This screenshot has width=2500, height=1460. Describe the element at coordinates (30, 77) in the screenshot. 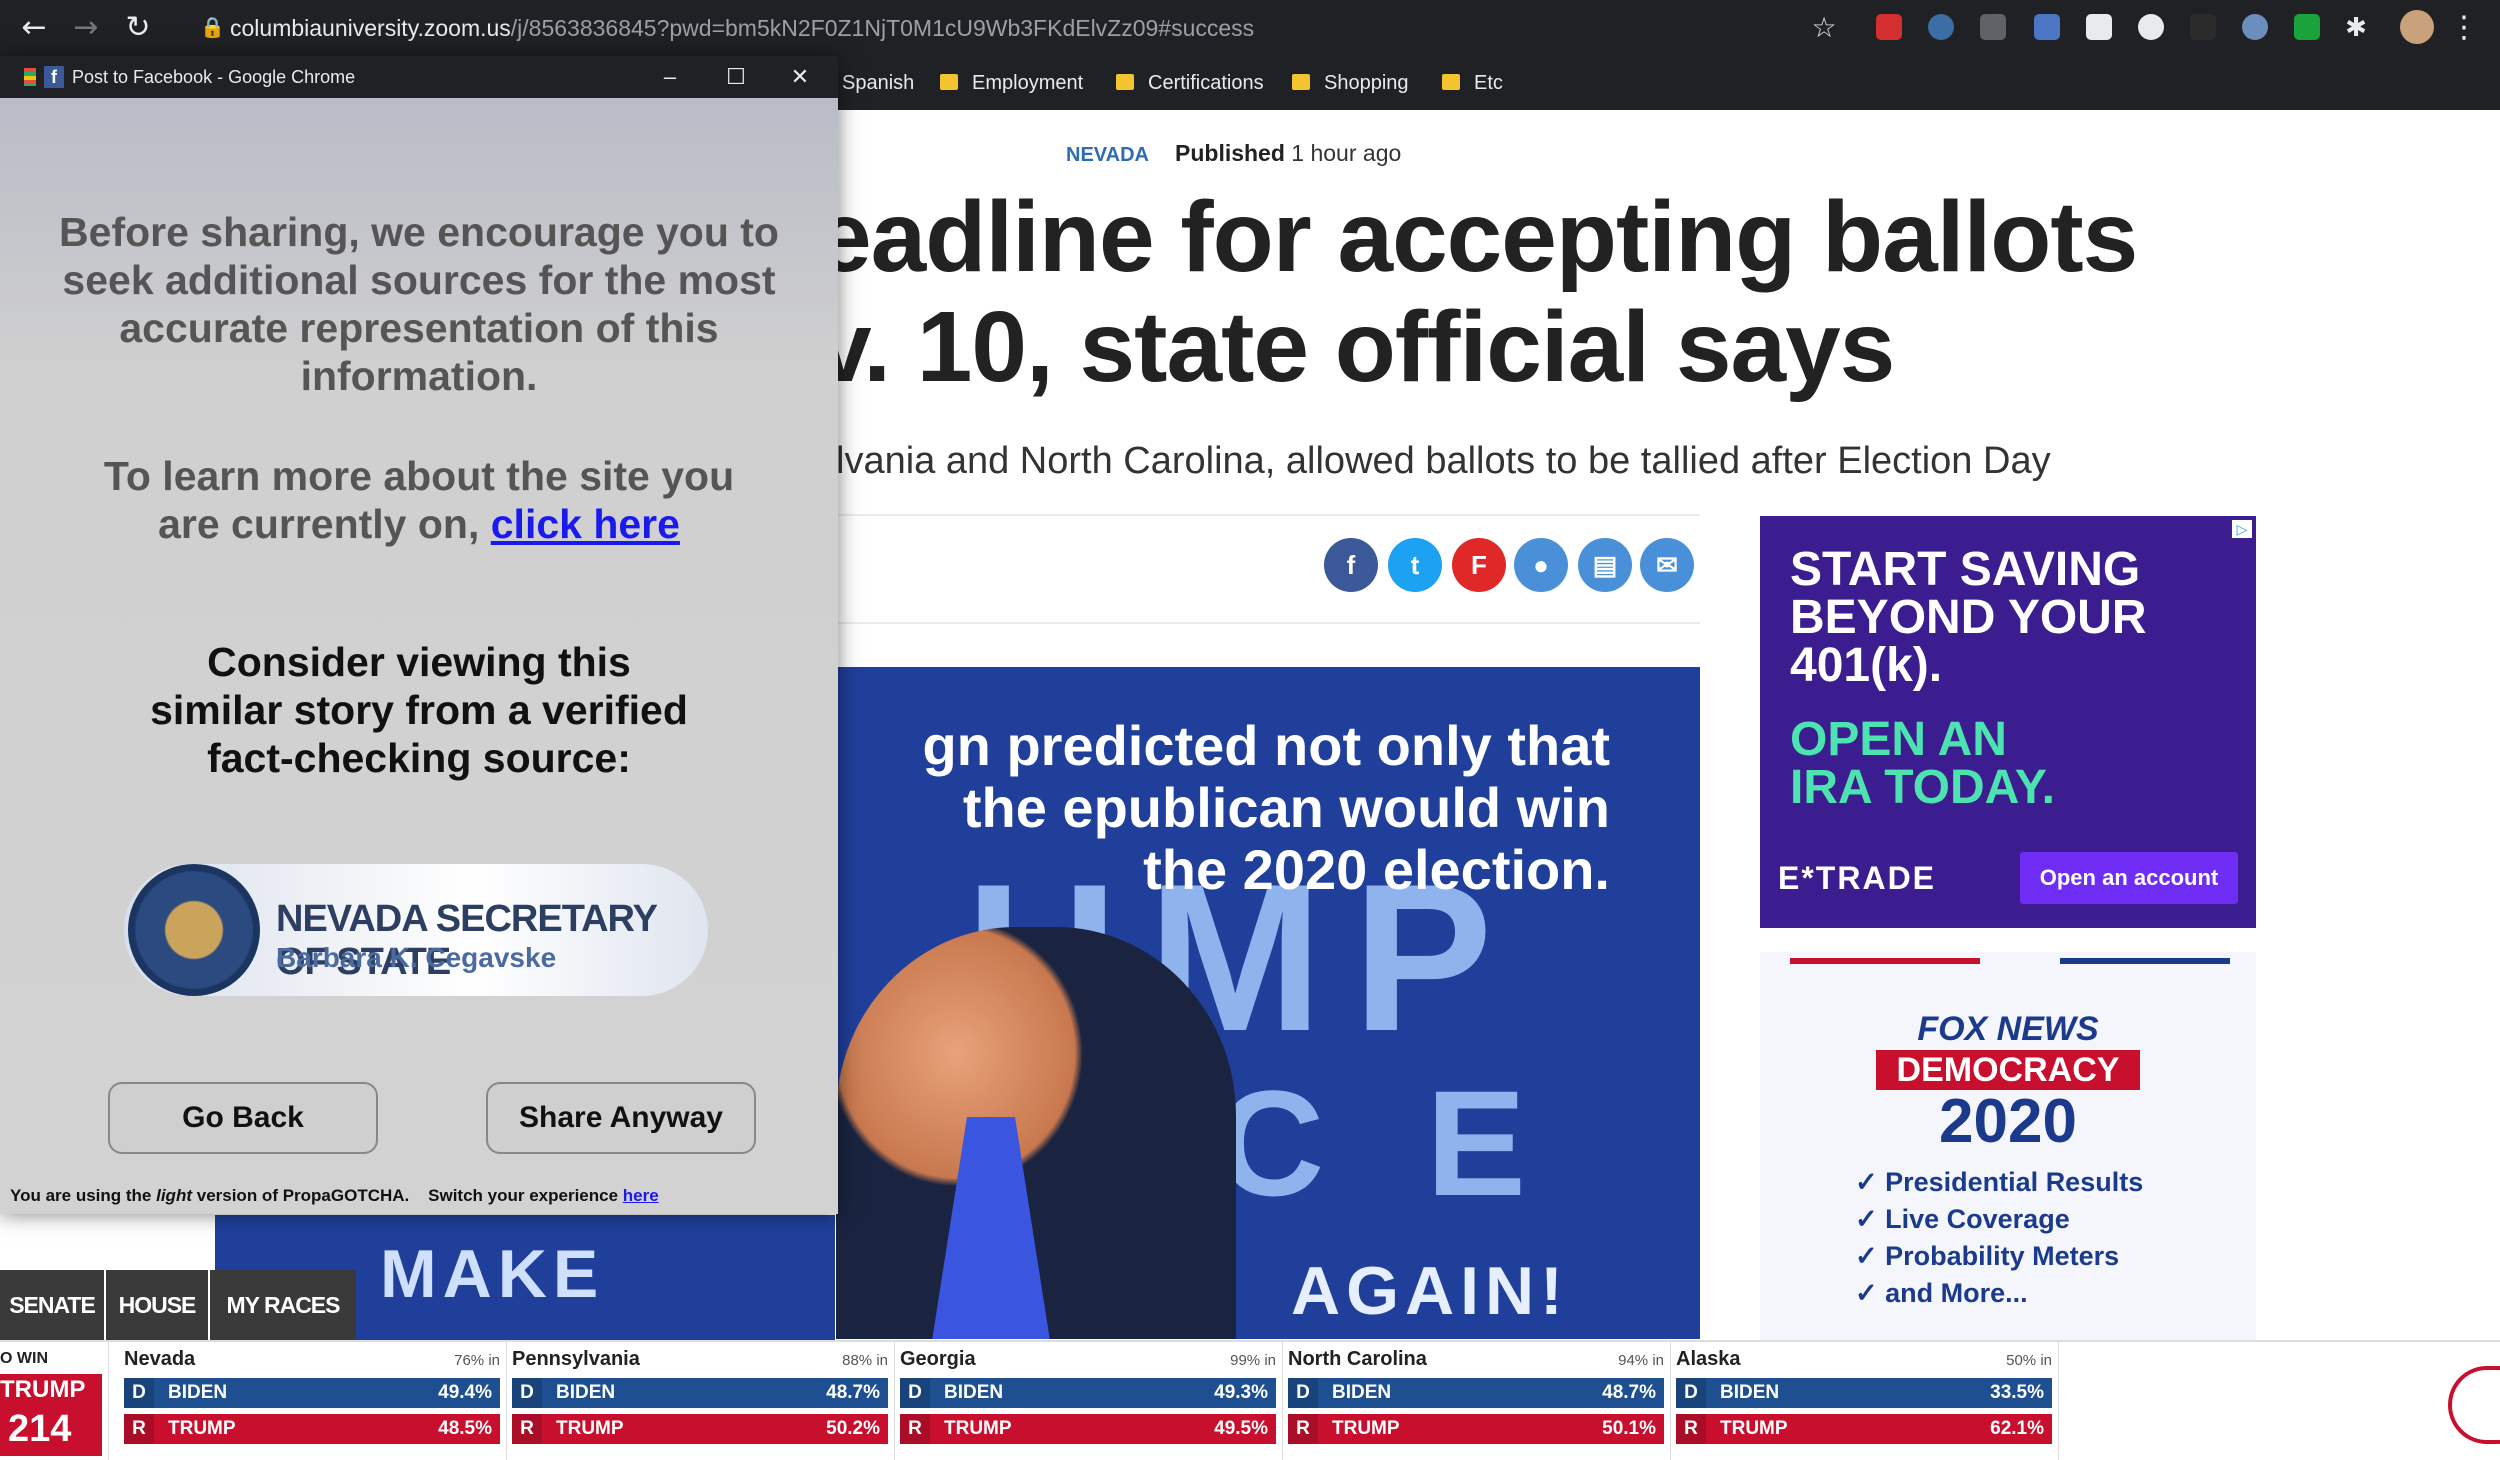

I see `apps-icon` at that location.